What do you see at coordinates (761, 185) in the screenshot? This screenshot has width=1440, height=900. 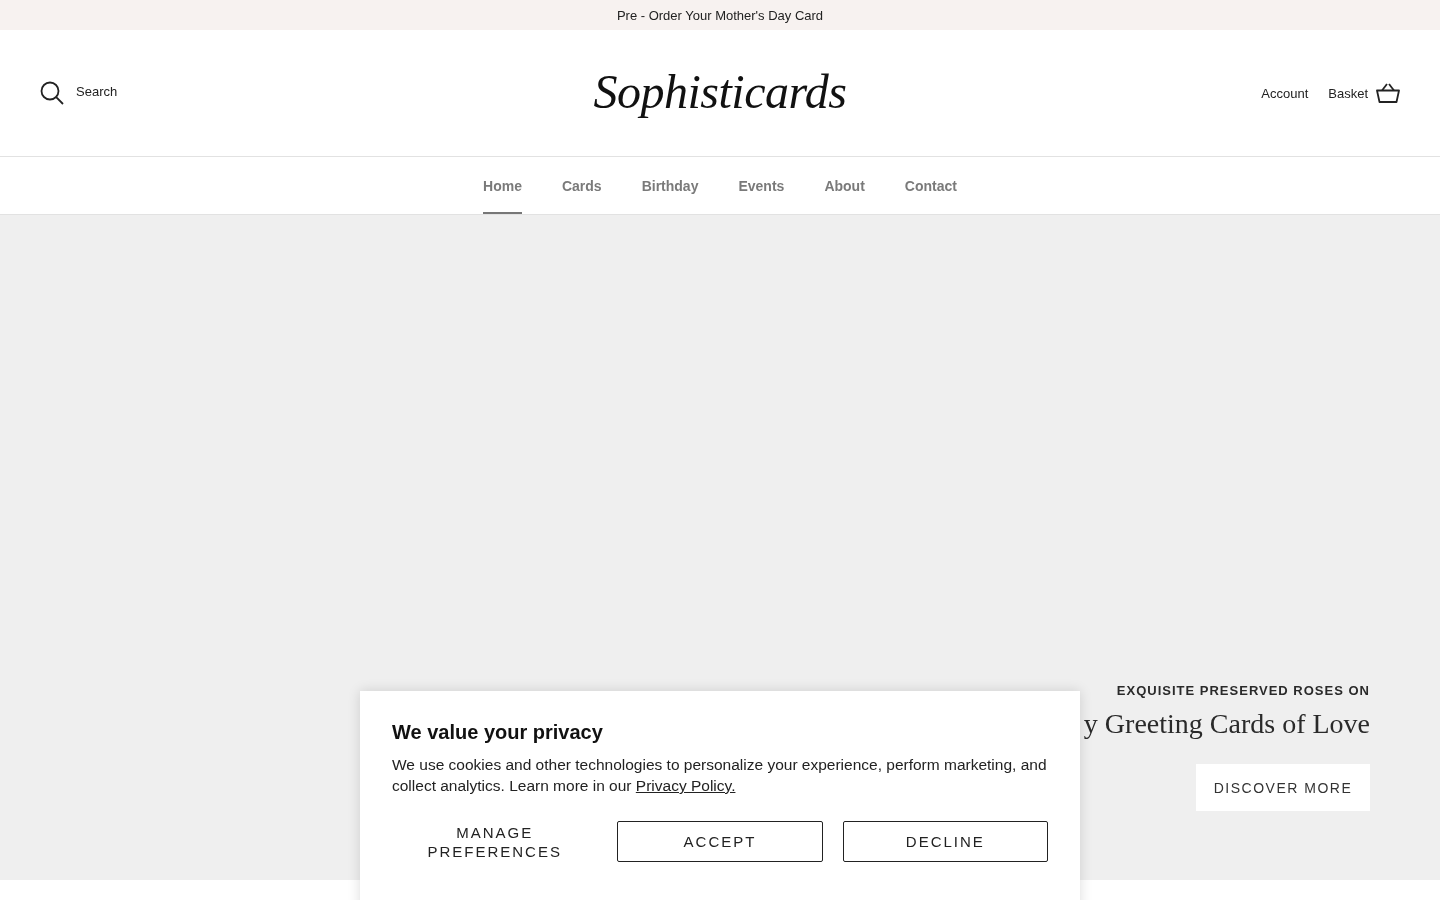 I see `nav-tab: Events` at bounding box center [761, 185].